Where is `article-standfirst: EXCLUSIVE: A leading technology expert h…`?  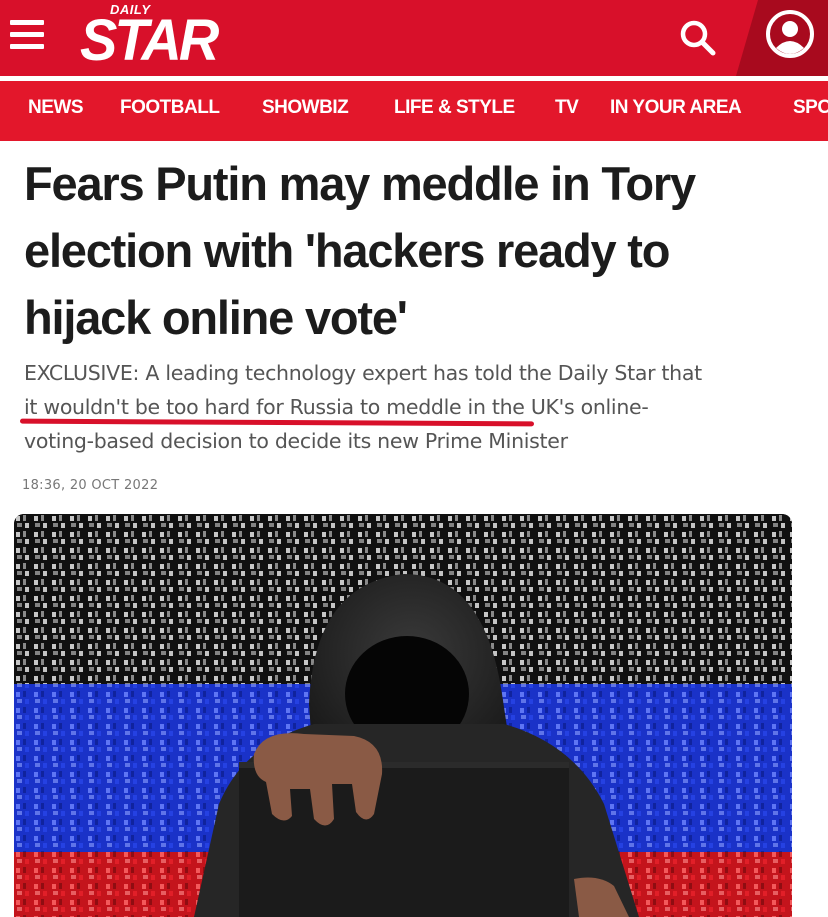 article-standfirst: EXCLUSIVE: A leading technology expert h… is located at coordinates (419, 407).